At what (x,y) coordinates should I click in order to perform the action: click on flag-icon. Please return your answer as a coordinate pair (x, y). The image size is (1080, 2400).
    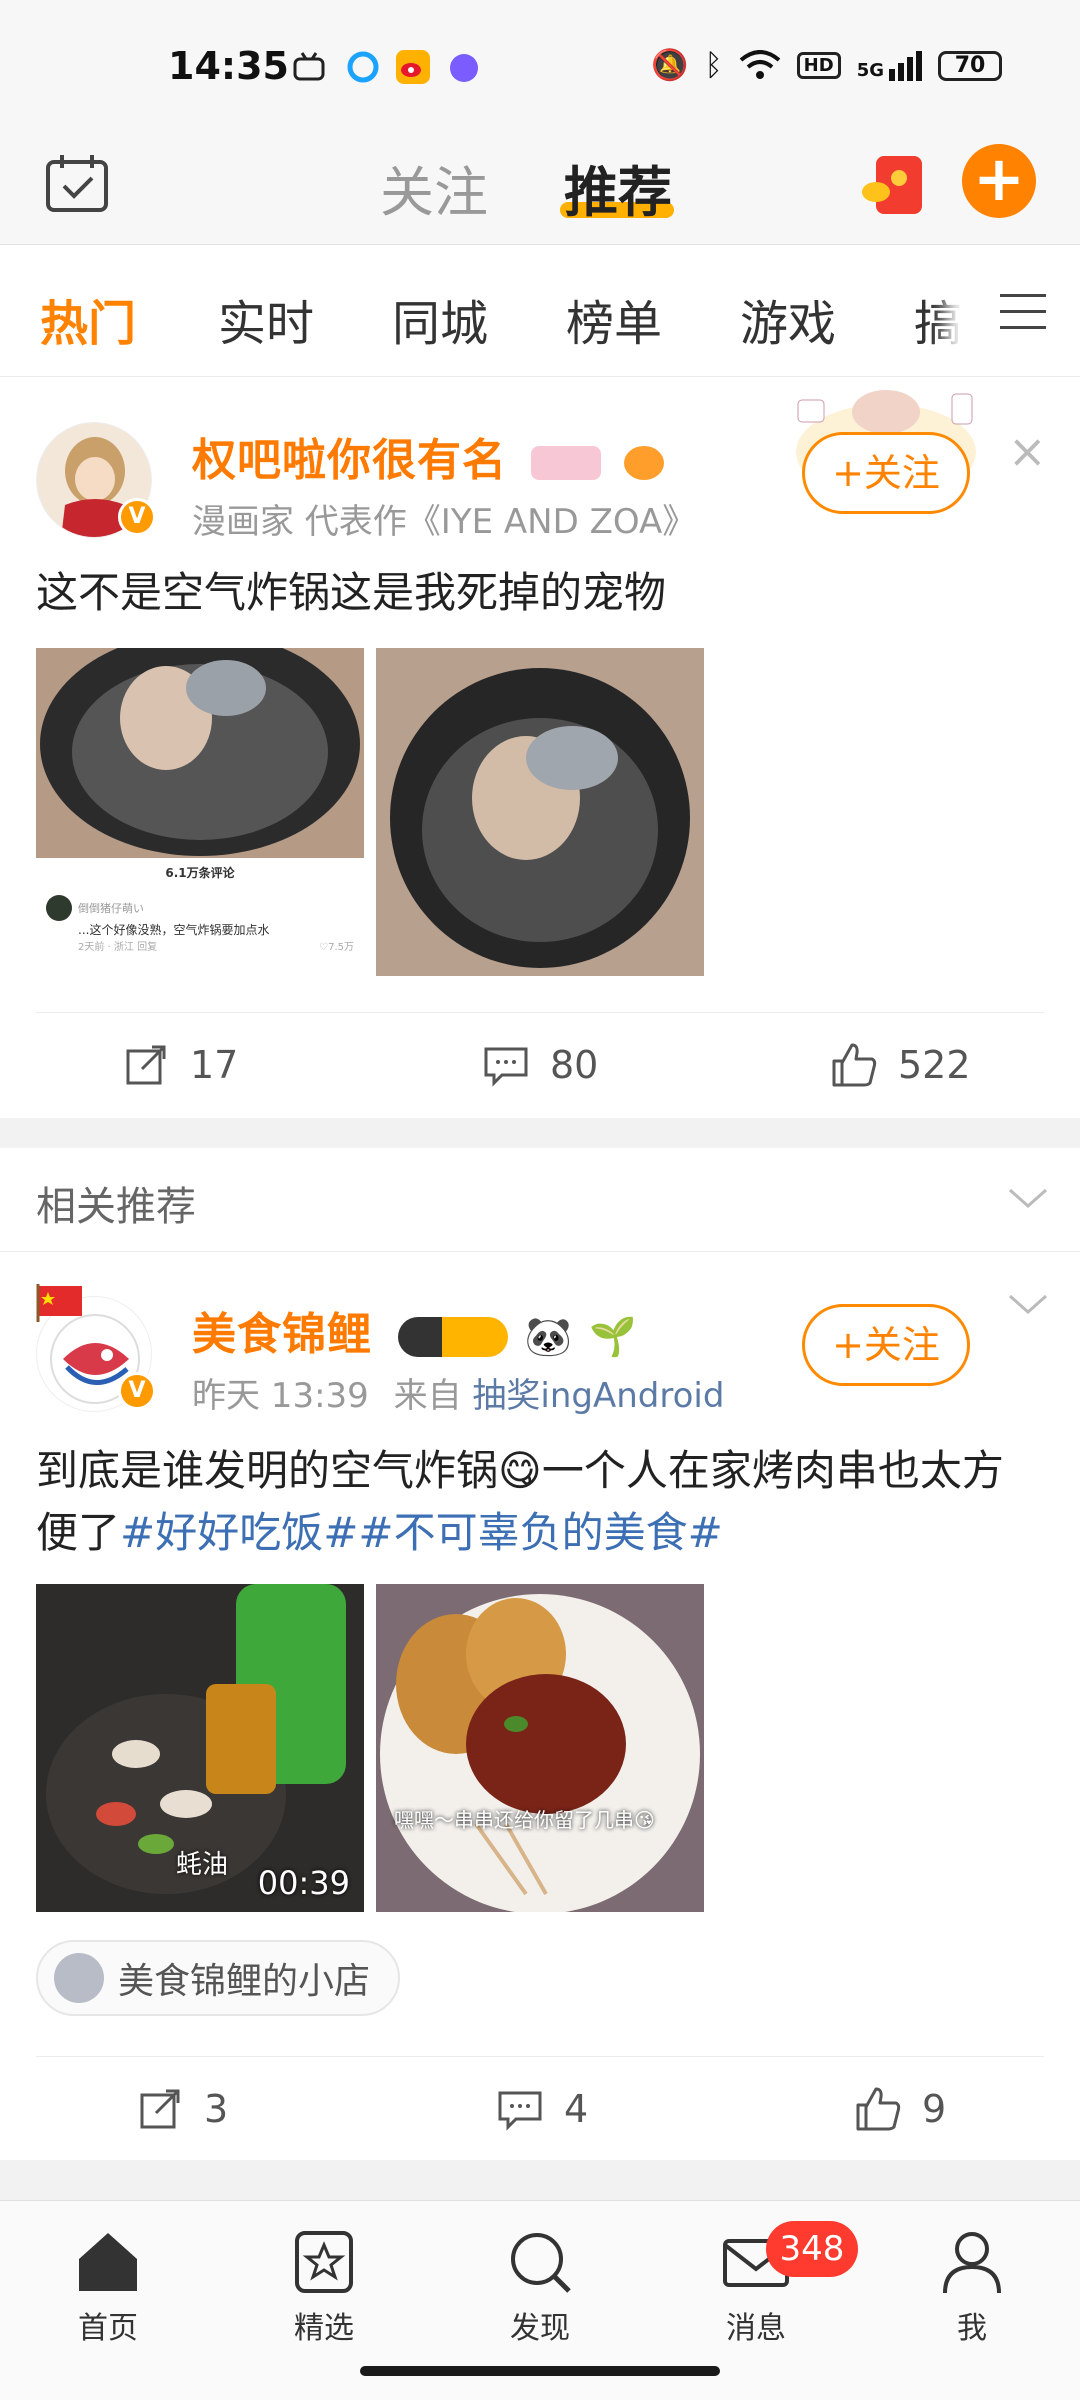
    Looking at the image, I should click on (59, 1303).